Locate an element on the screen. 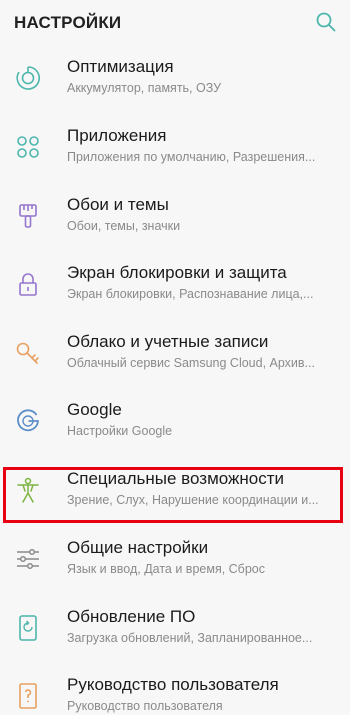  item-title: Приложения is located at coordinates (117, 135).